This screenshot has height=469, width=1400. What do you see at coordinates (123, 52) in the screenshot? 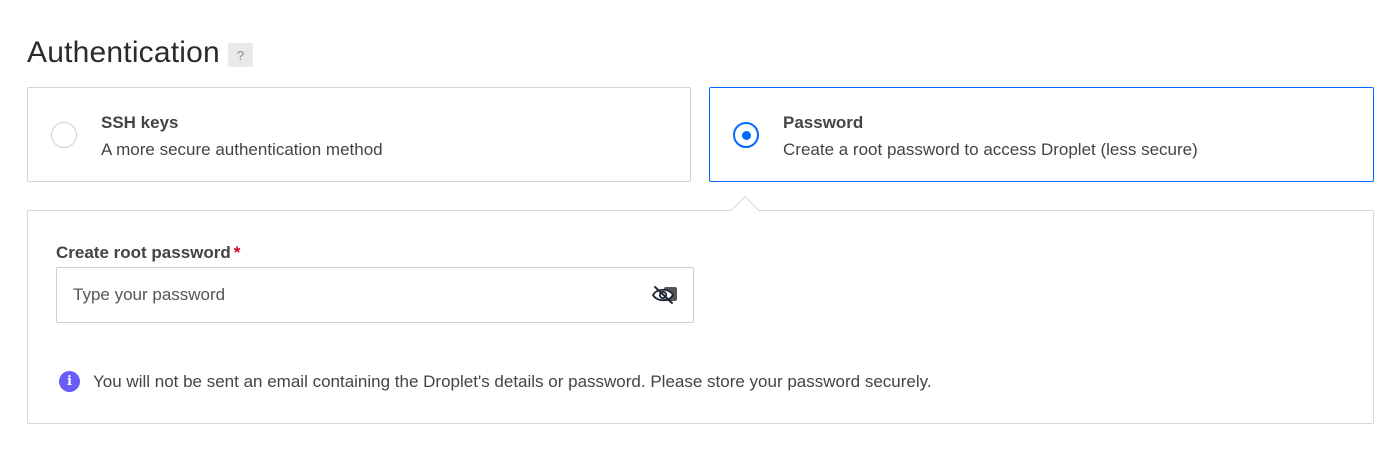
I see `section-title: Authentication` at bounding box center [123, 52].